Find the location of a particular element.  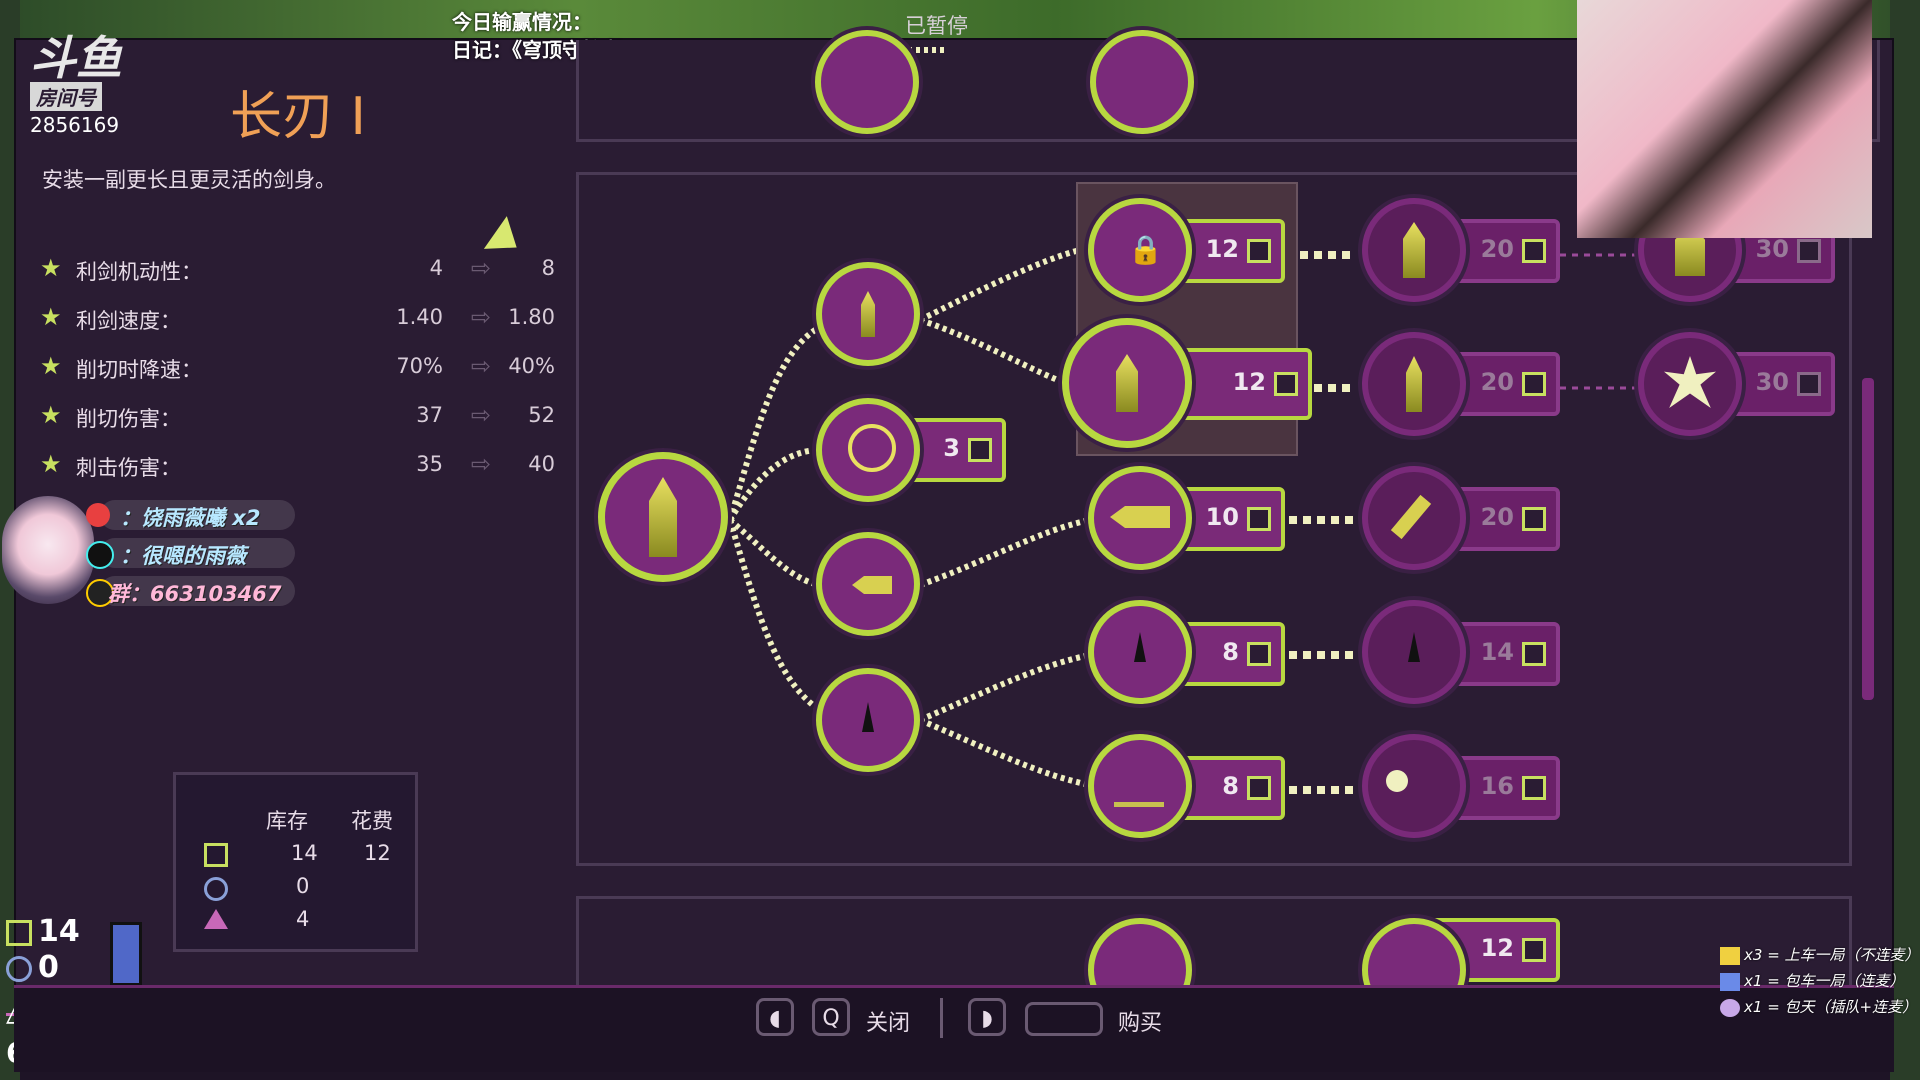

upgrade-node-spike is located at coordinates (868, 720).